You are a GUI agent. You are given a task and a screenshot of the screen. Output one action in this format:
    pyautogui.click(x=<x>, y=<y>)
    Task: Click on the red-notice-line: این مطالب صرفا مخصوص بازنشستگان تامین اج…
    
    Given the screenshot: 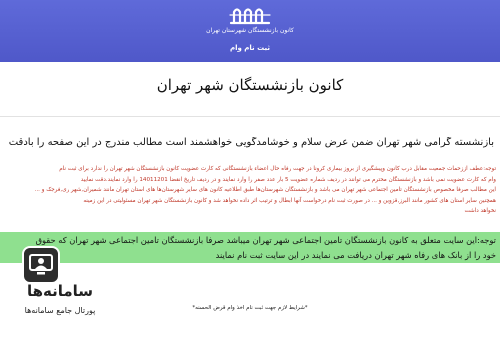 What is the action you would take?
    pyautogui.click(x=265, y=190)
    